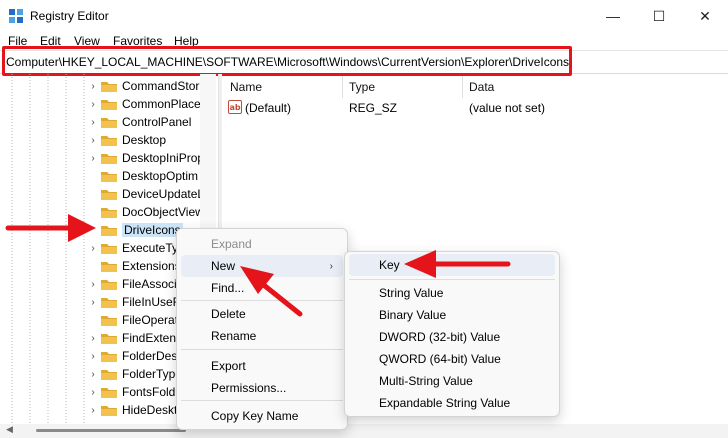  I want to click on minimize-button: —, so click(613, 16).